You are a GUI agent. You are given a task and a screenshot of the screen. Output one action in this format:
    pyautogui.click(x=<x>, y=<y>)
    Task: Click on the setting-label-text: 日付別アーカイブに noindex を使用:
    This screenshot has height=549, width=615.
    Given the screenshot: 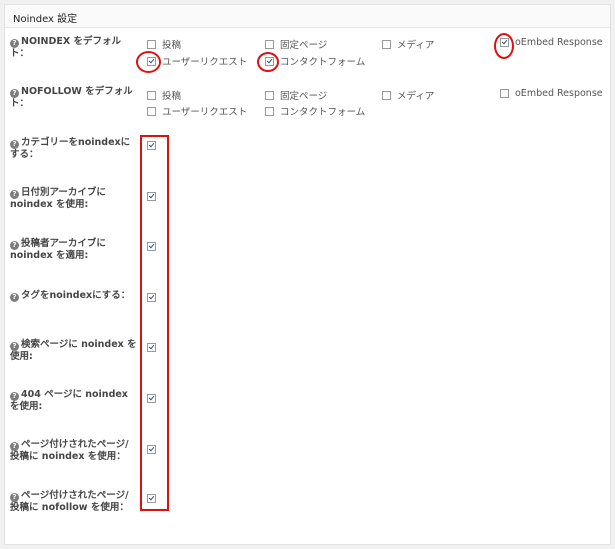 What is the action you would take?
    pyautogui.click(x=58, y=198)
    